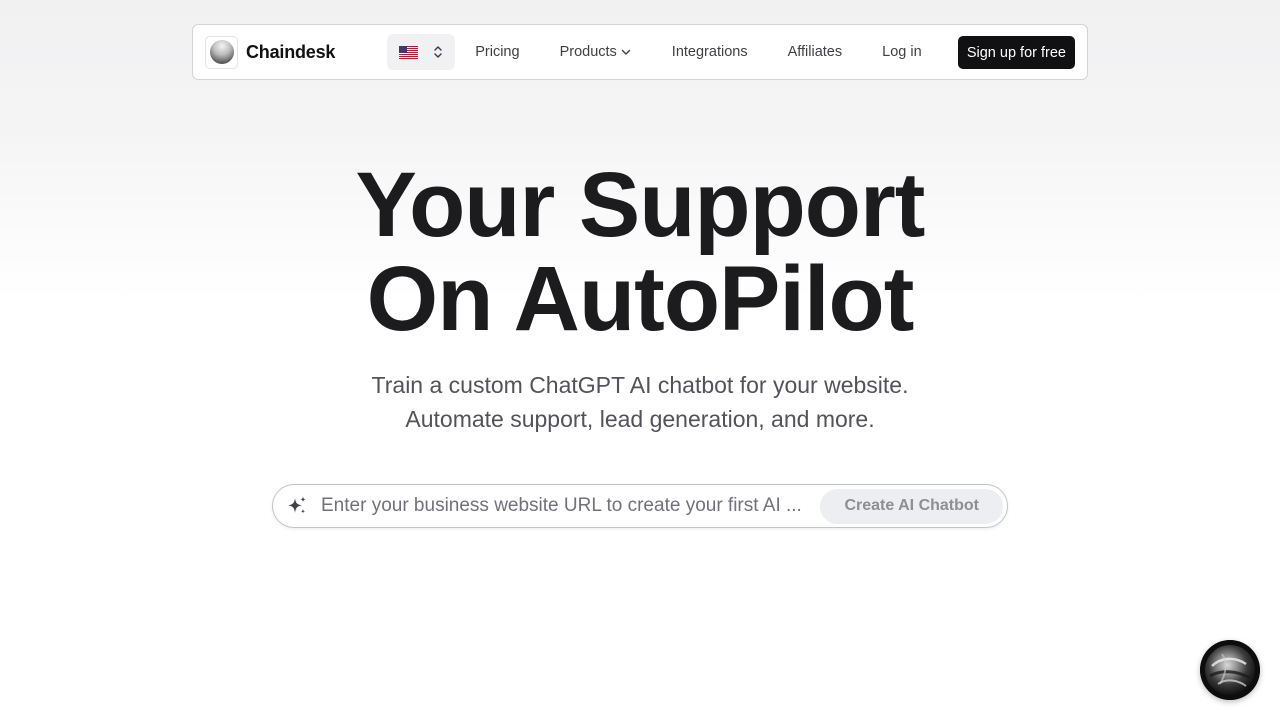 This screenshot has width=1280, height=720. I want to click on signup-button: Sign up for free, so click(1016, 52).